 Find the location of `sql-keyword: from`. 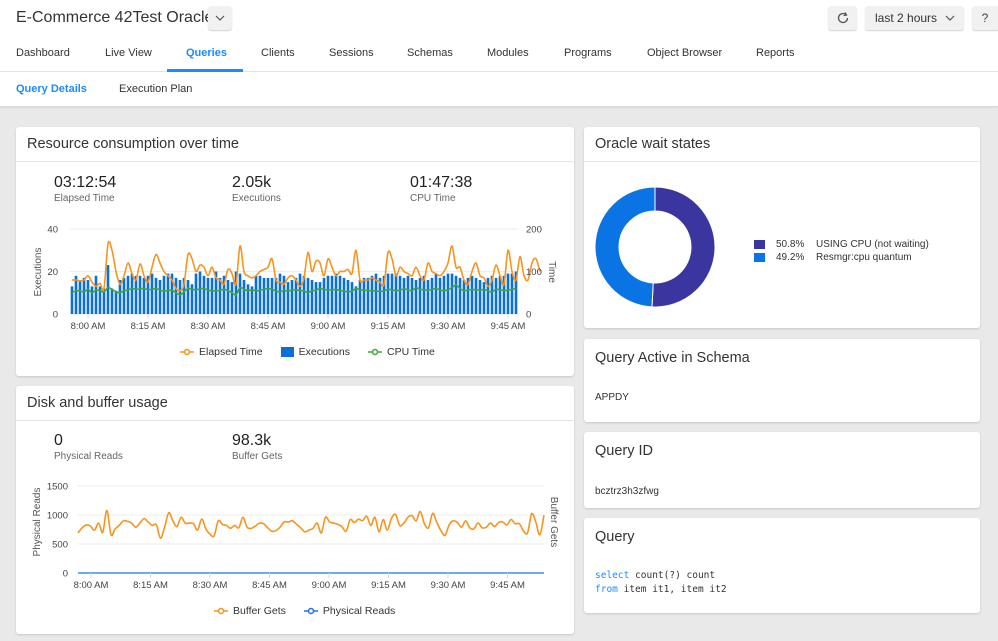

sql-keyword: from is located at coordinates (606, 589).